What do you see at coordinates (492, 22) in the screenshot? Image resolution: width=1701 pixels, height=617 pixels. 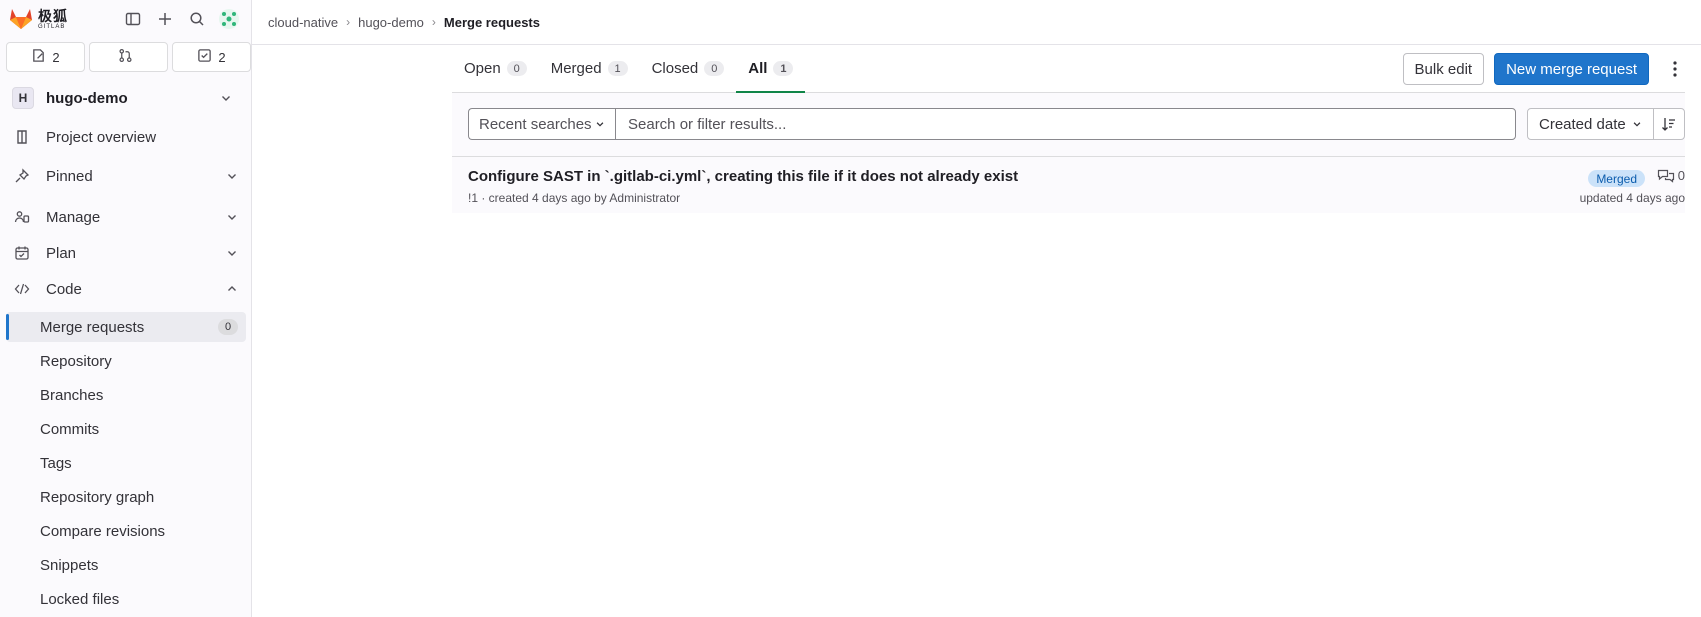 I see `breadcrumb-current: Merge requests` at bounding box center [492, 22].